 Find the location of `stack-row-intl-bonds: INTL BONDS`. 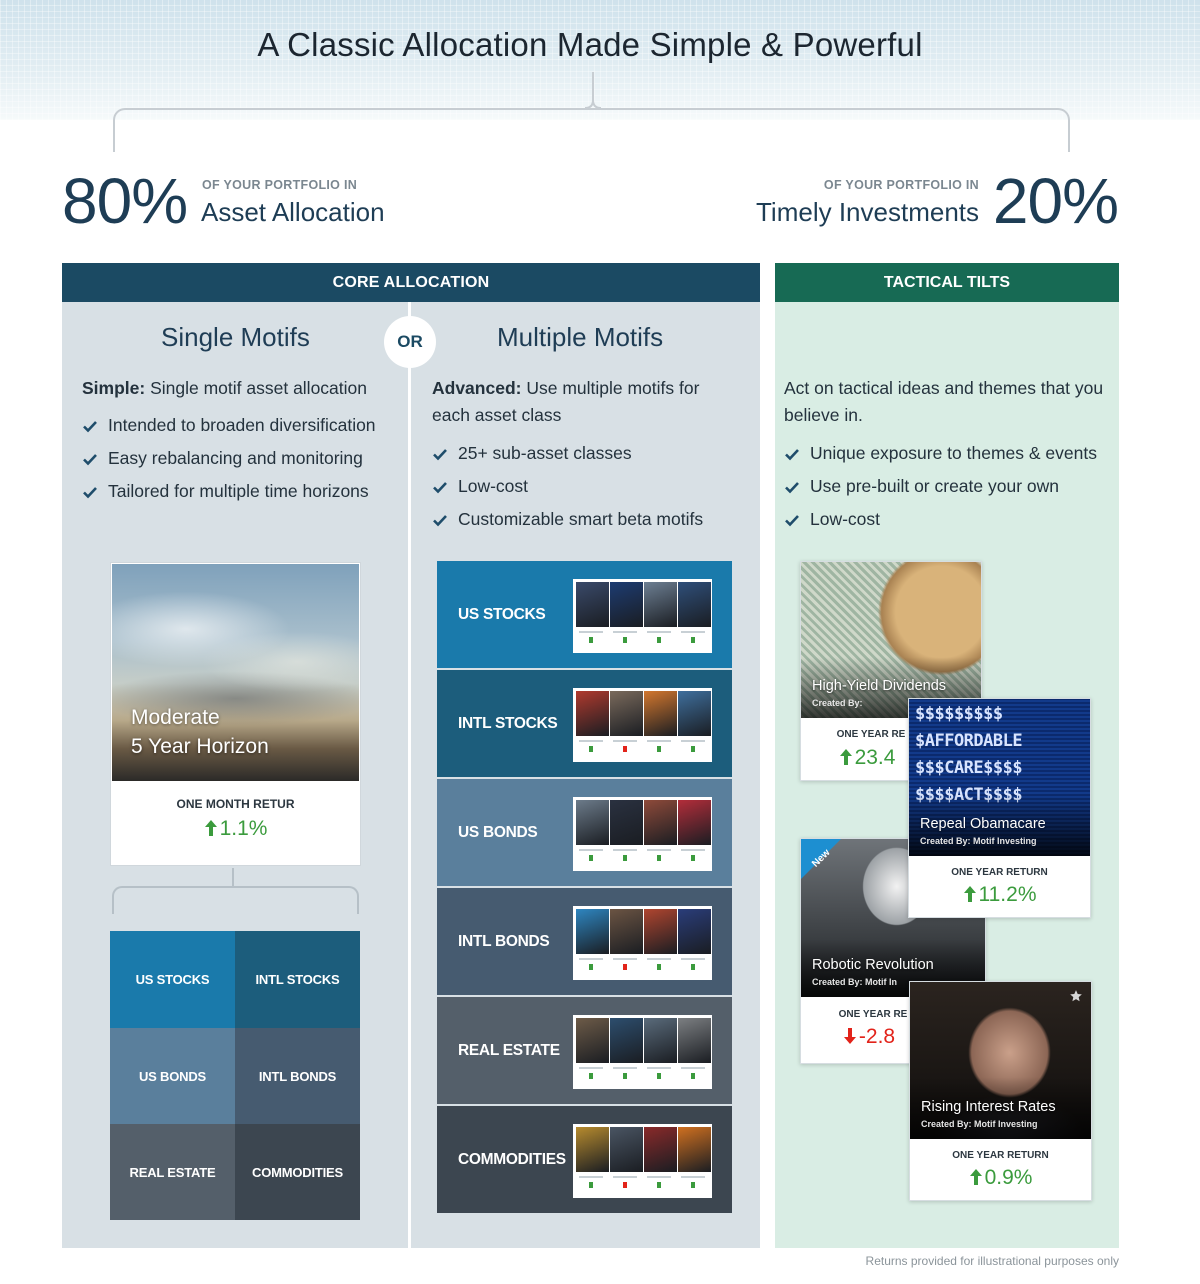

stack-row-intl-bonds: INTL BONDS is located at coordinates (584, 941).